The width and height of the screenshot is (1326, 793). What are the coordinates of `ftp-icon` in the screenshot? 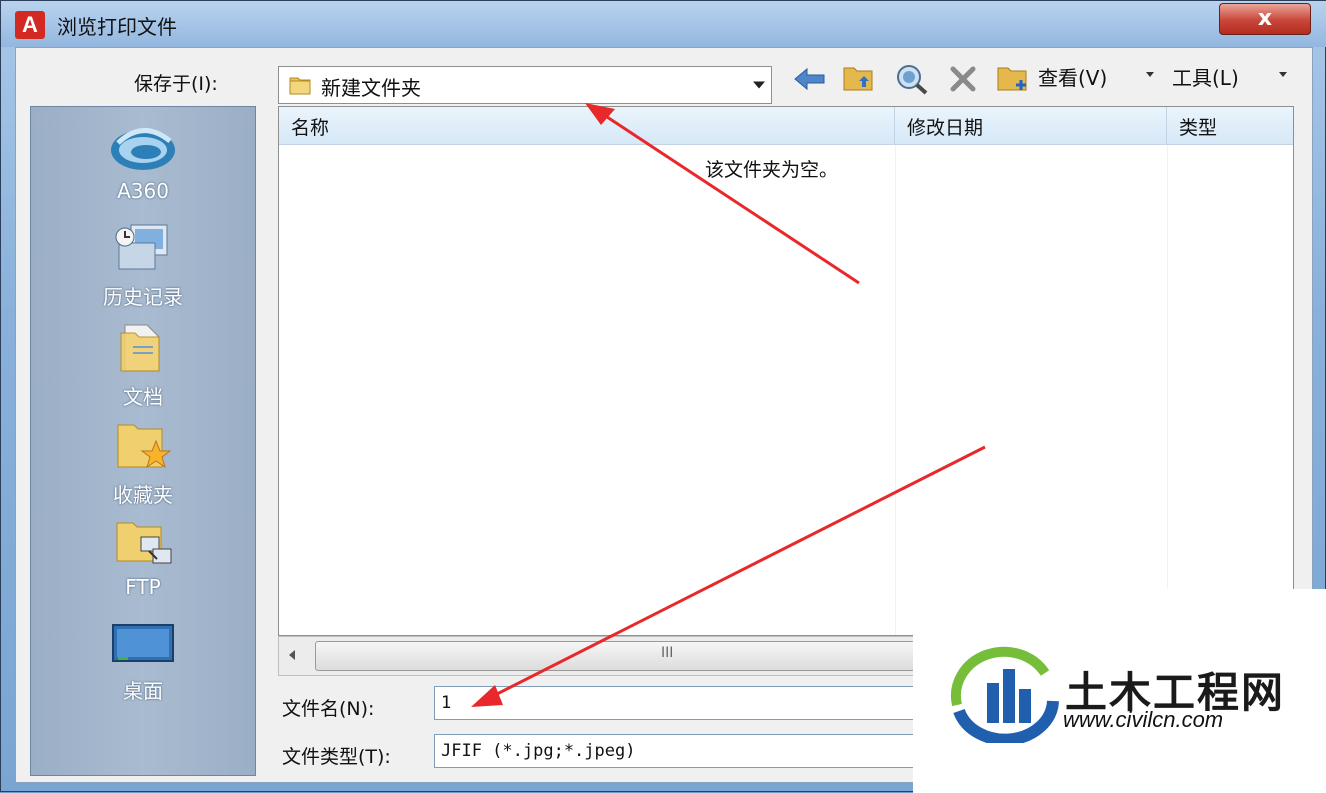 It's located at (143, 542).